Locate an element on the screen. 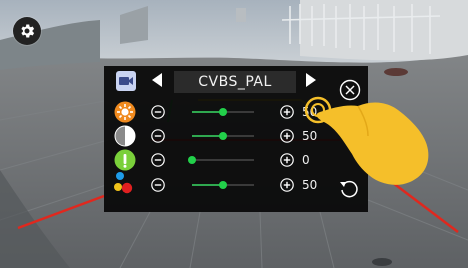 The width and height of the screenshot is (468, 268). source-next-button is located at coordinates (311, 80).